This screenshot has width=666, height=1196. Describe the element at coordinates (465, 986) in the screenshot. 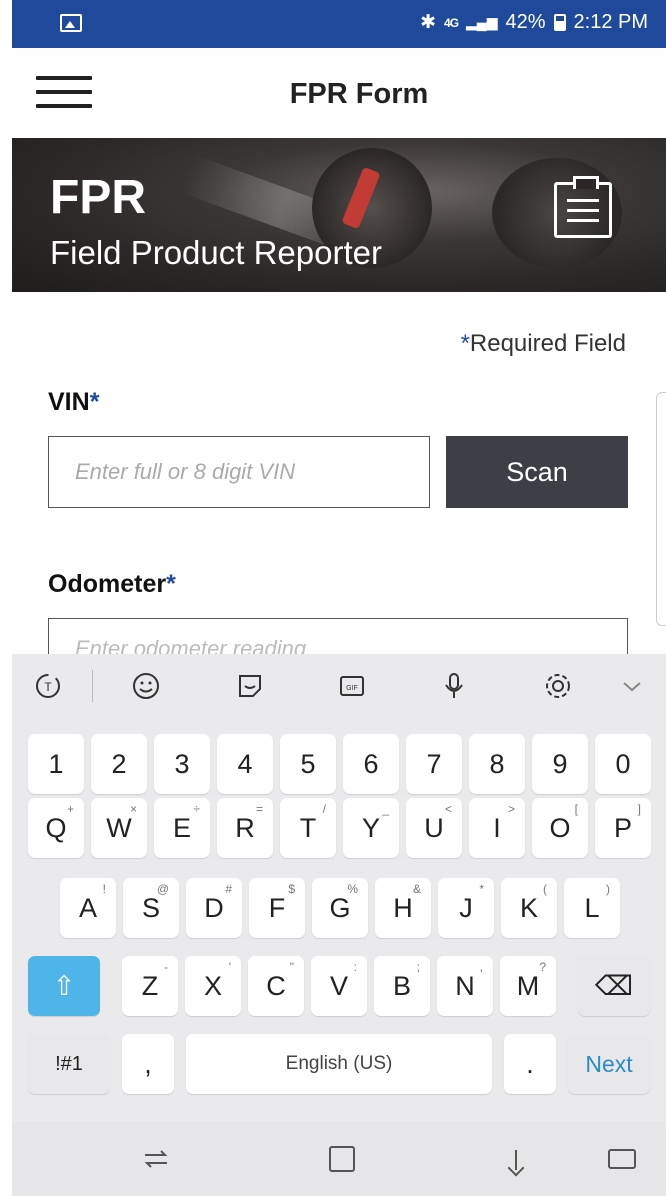

I see `key-n: N,` at that location.